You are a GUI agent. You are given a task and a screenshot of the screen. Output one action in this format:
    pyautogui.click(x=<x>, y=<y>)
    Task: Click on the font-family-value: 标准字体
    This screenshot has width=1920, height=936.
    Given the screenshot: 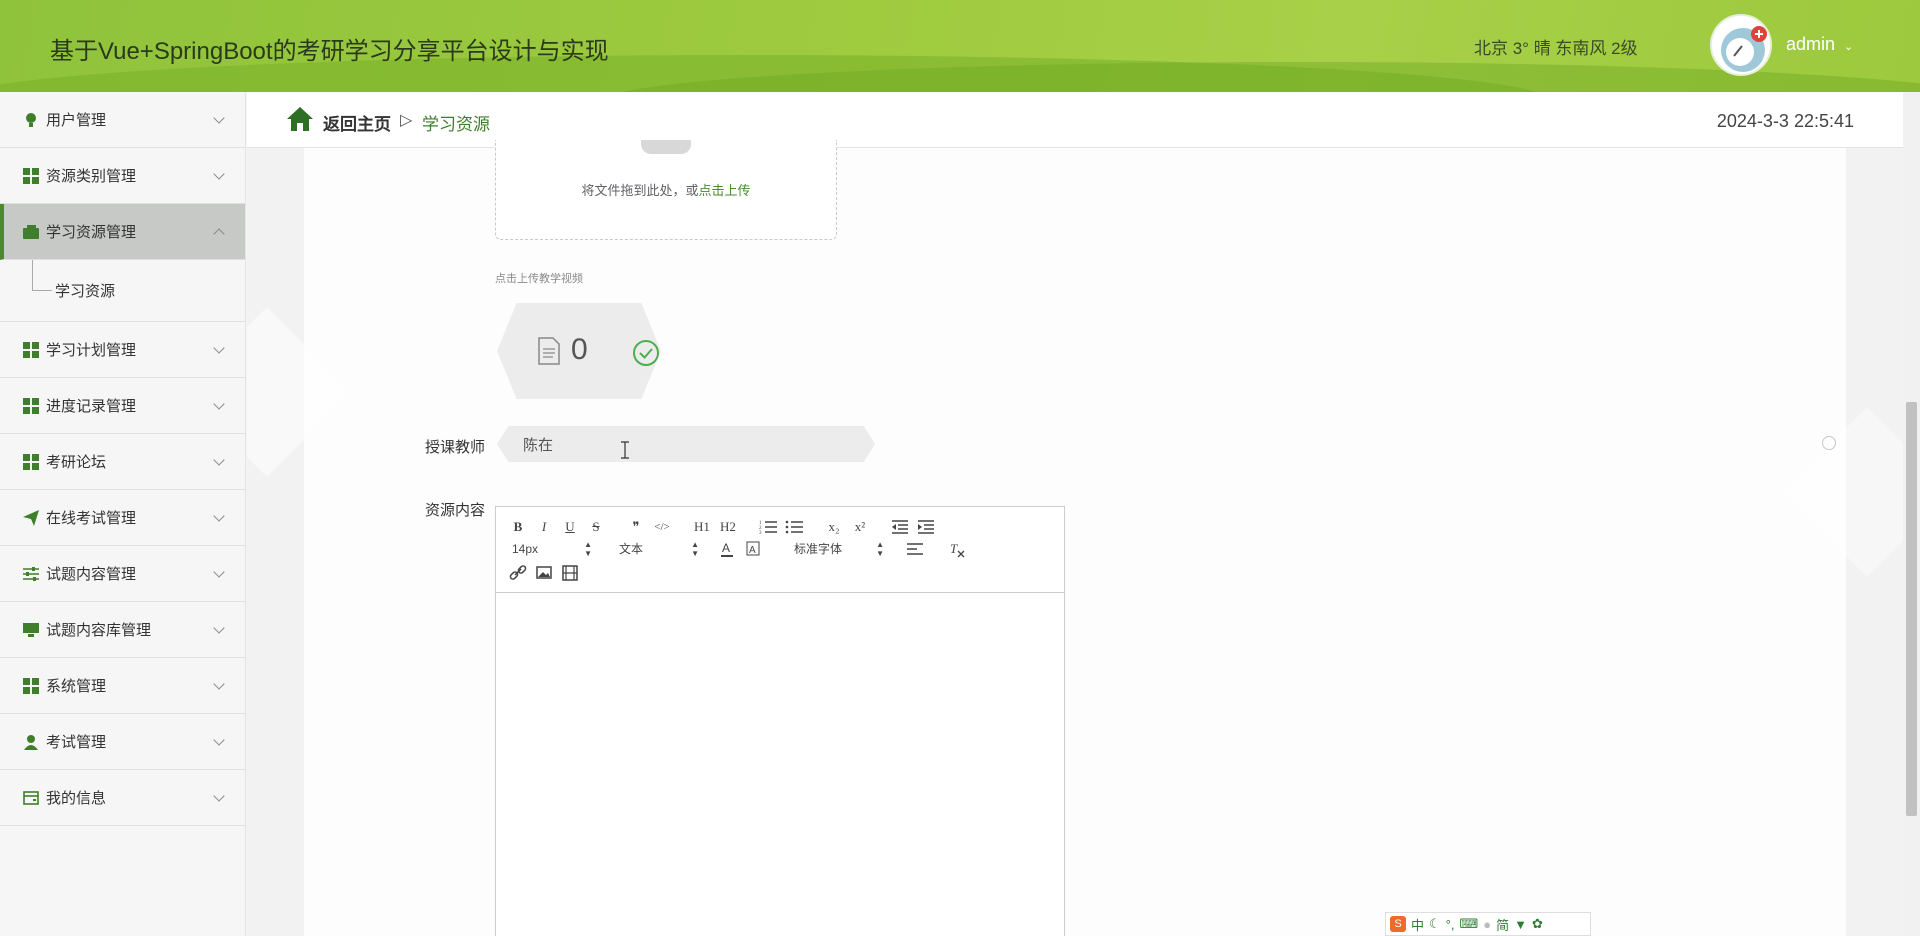 What is the action you would take?
    pyautogui.click(x=818, y=549)
    